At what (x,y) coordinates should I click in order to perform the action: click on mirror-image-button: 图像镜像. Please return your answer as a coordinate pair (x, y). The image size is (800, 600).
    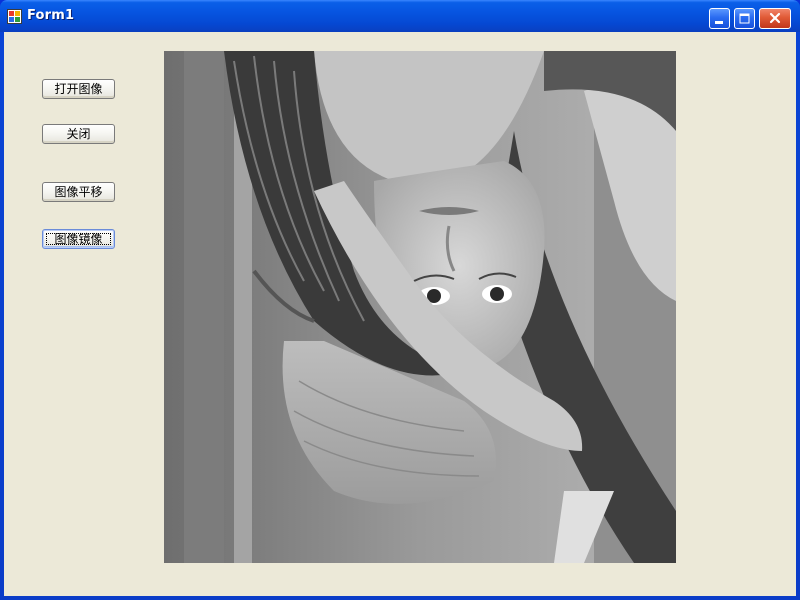
    Looking at the image, I should click on (78, 239).